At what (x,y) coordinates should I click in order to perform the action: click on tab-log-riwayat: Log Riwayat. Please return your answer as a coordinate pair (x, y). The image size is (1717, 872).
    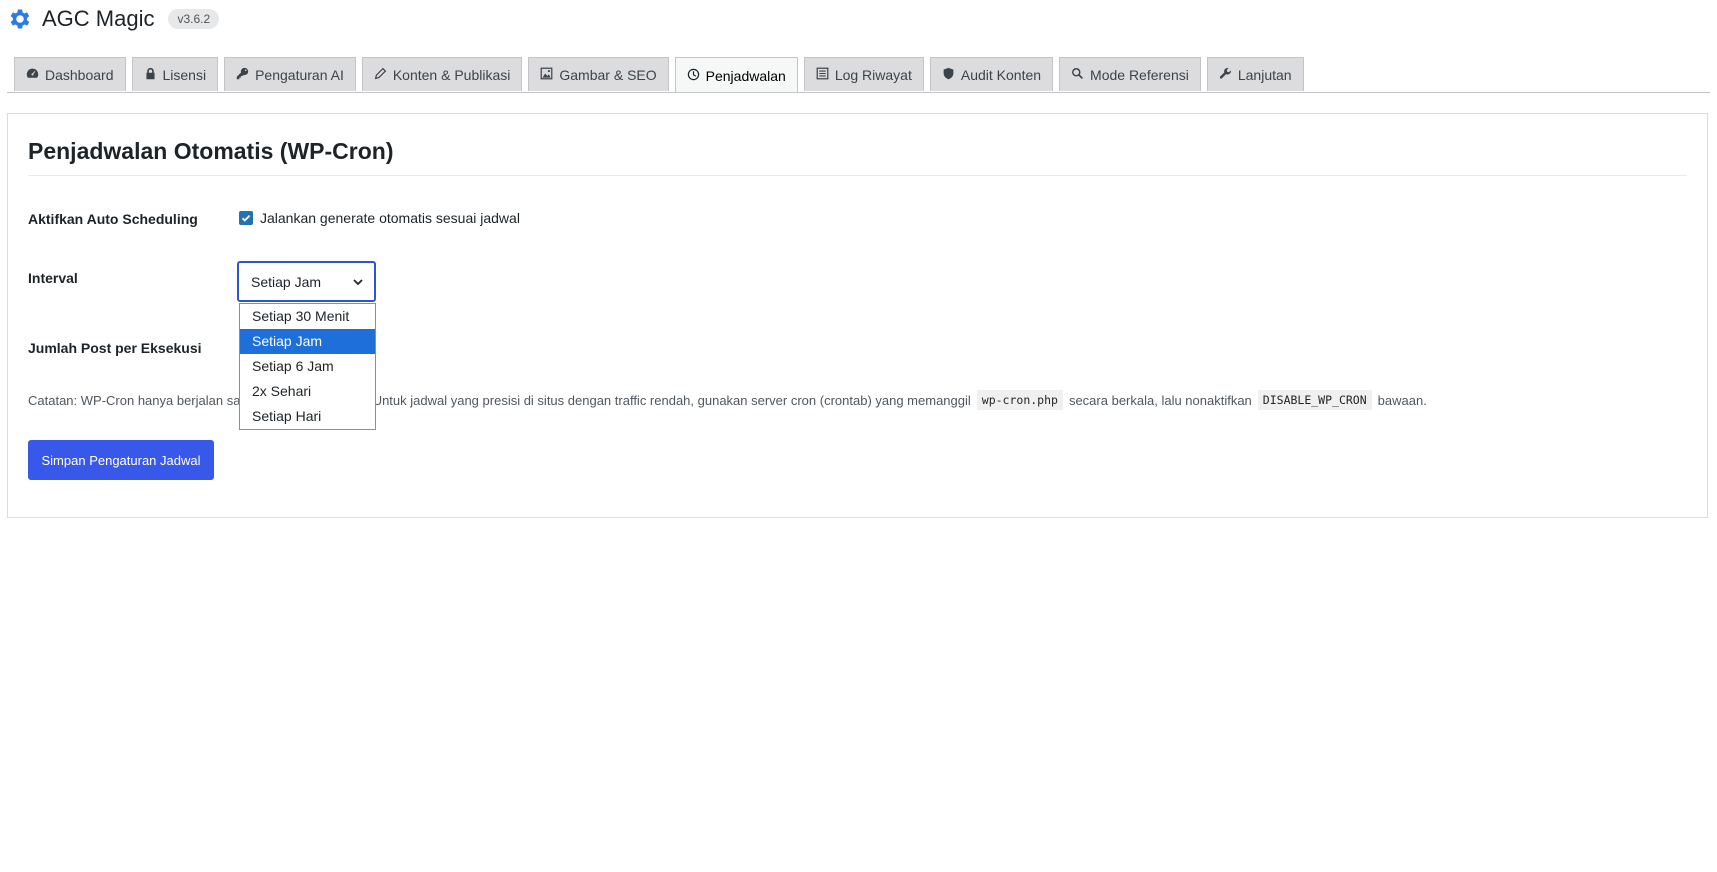
    Looking at the image, I should click on (863, 74).